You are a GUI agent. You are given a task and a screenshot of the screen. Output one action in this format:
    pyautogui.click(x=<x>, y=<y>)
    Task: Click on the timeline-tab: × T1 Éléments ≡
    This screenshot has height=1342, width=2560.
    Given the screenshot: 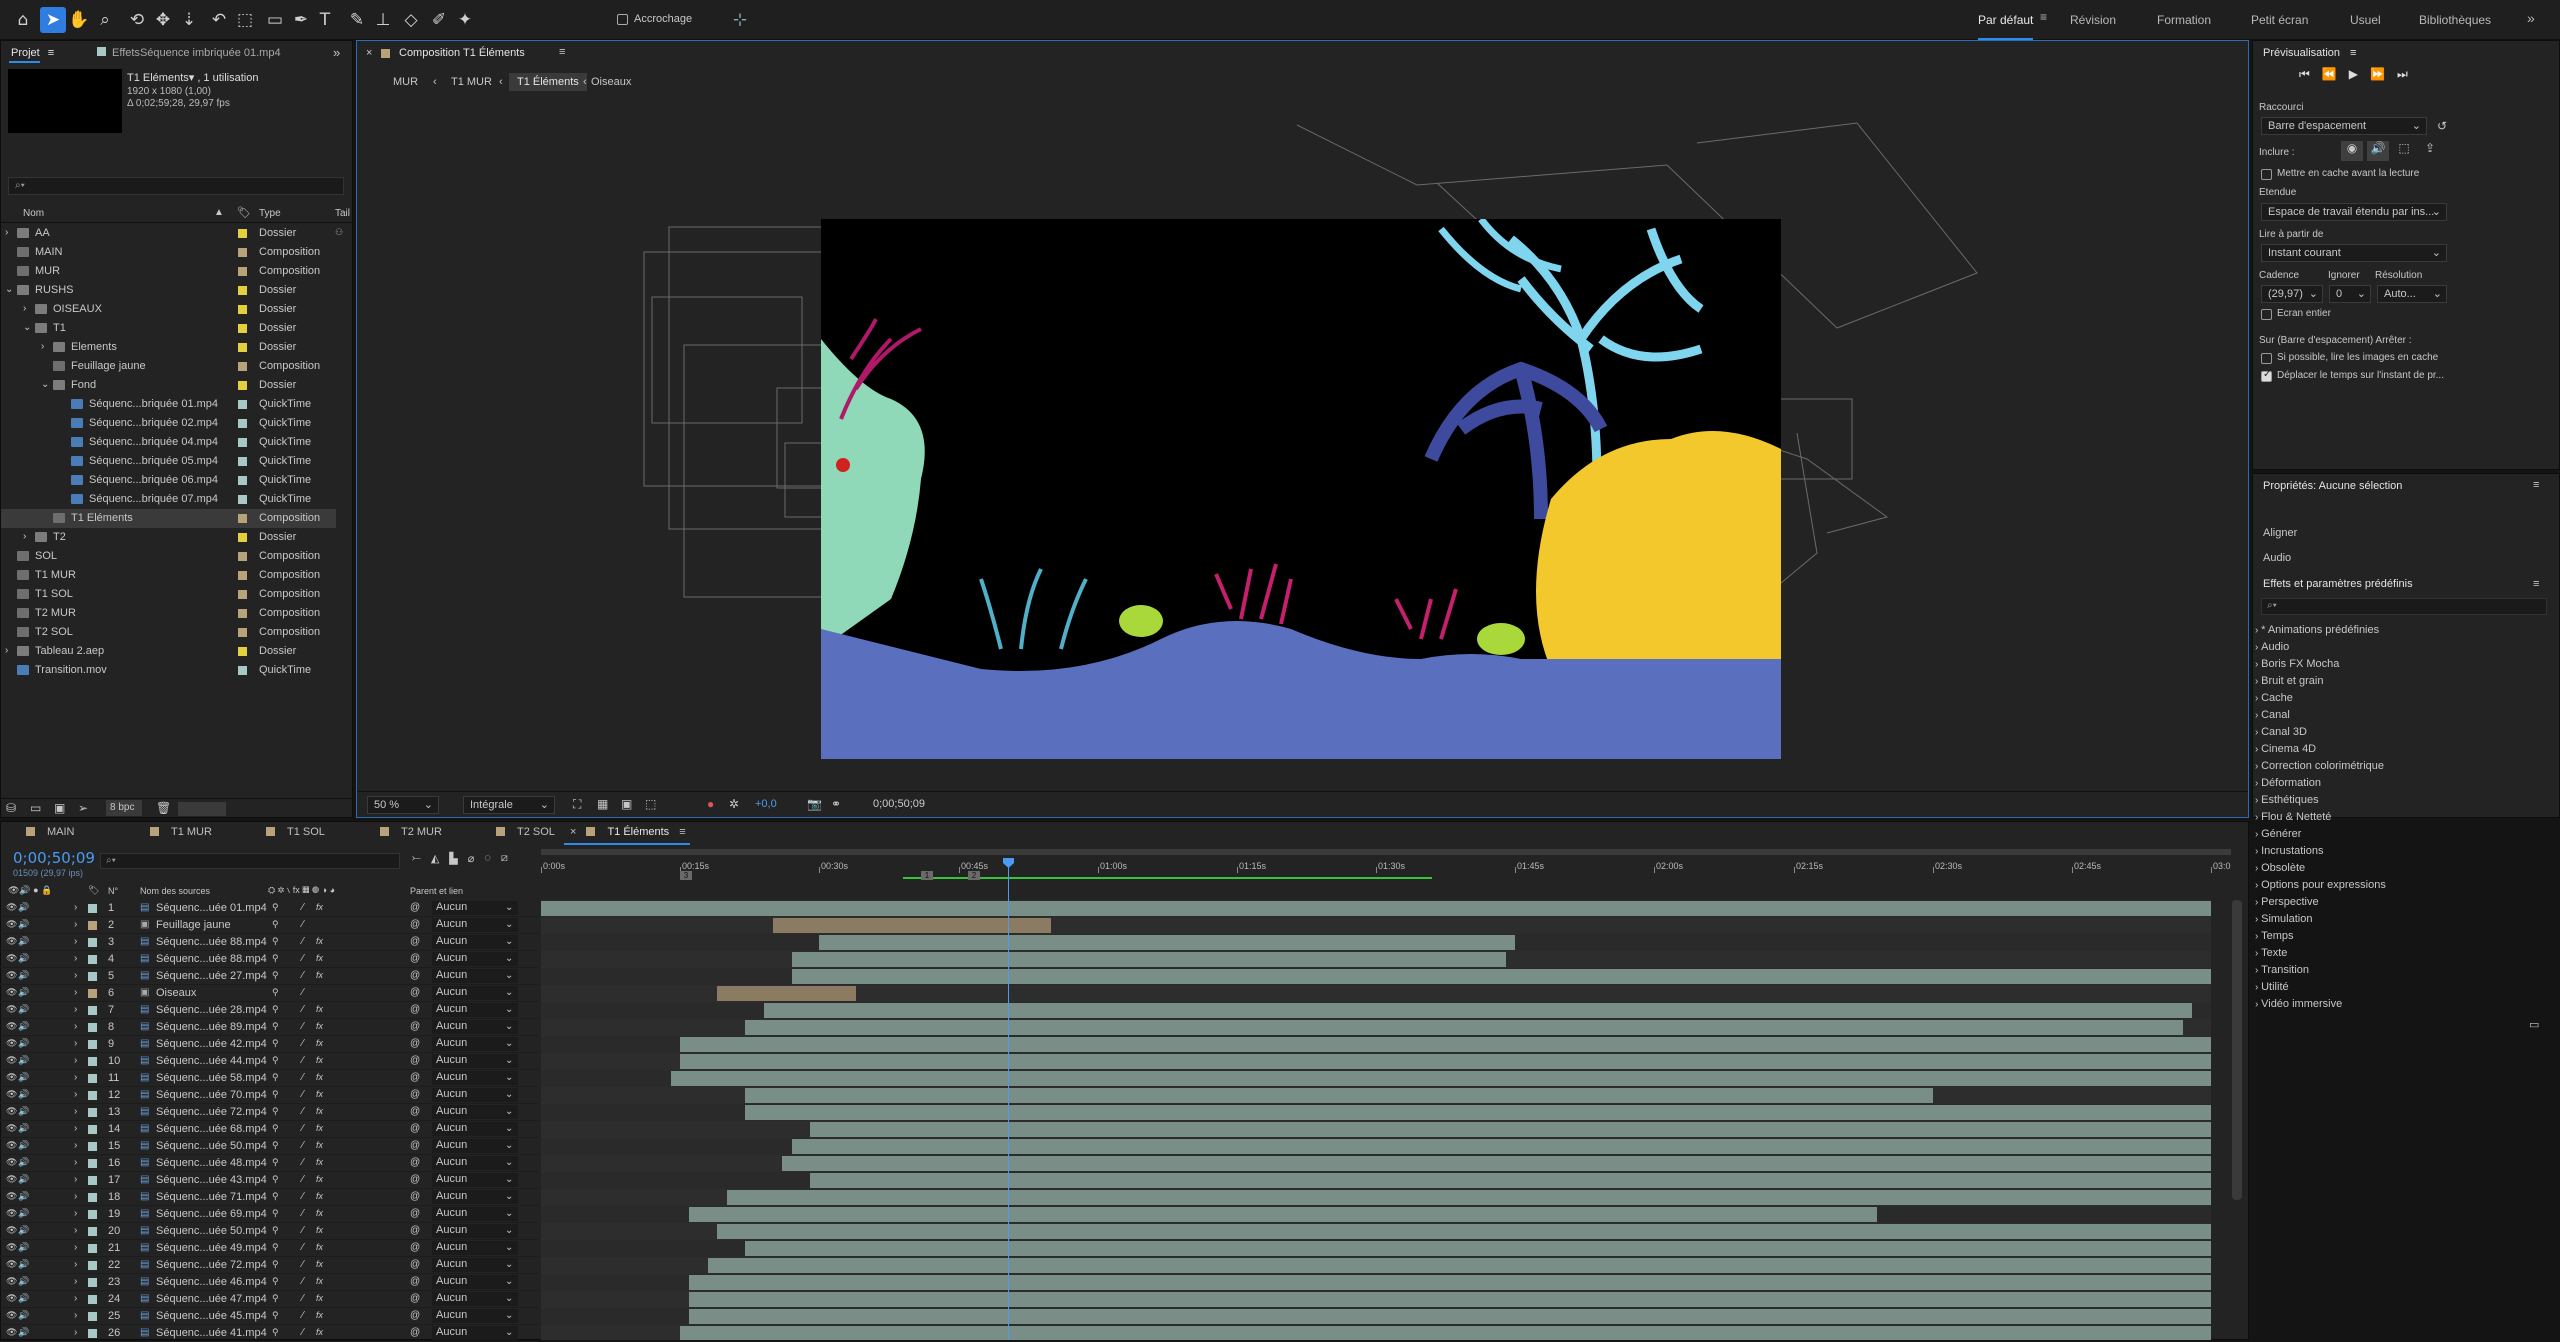 What is the action you would take?
    pyautogui.click(x=627, y=835)
    